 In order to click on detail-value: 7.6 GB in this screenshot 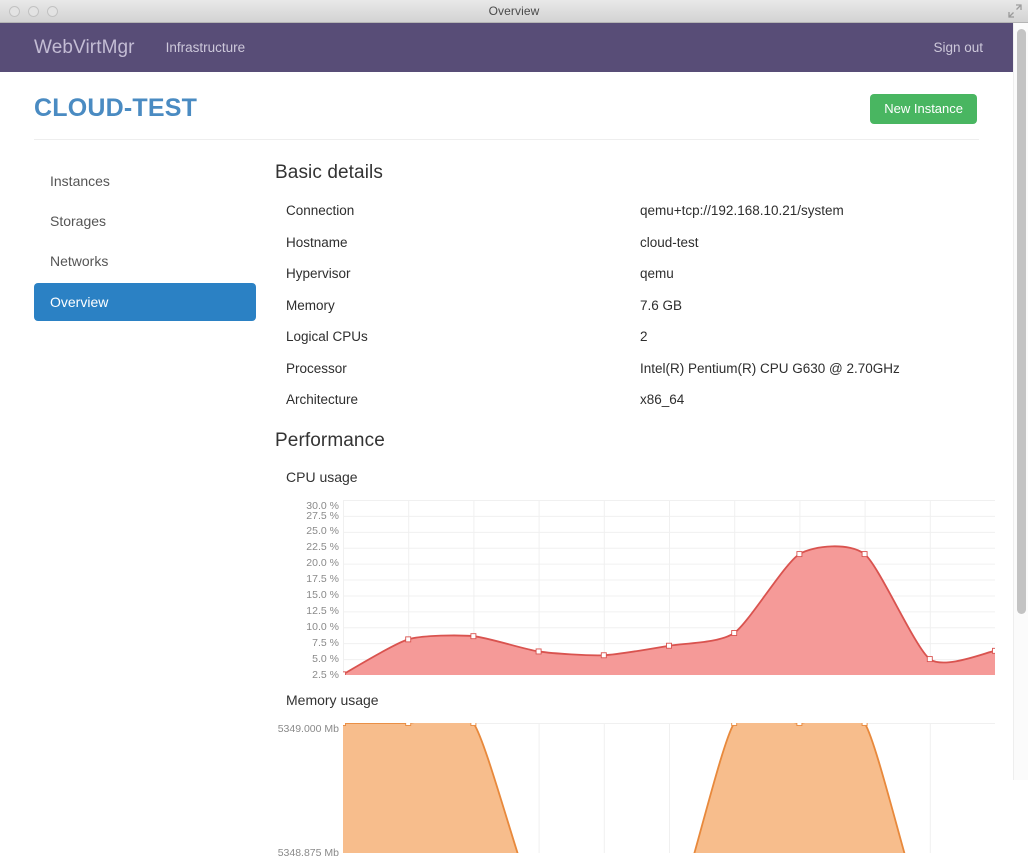, I will do `click(661, 305)`.